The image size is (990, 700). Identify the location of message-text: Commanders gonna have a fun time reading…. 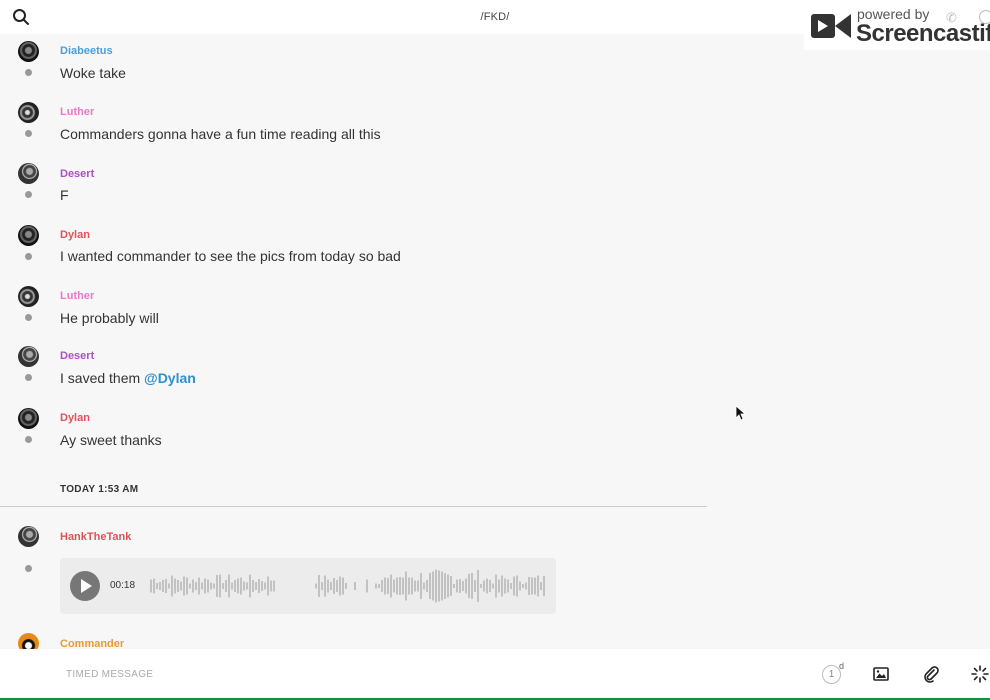
(220, 134).